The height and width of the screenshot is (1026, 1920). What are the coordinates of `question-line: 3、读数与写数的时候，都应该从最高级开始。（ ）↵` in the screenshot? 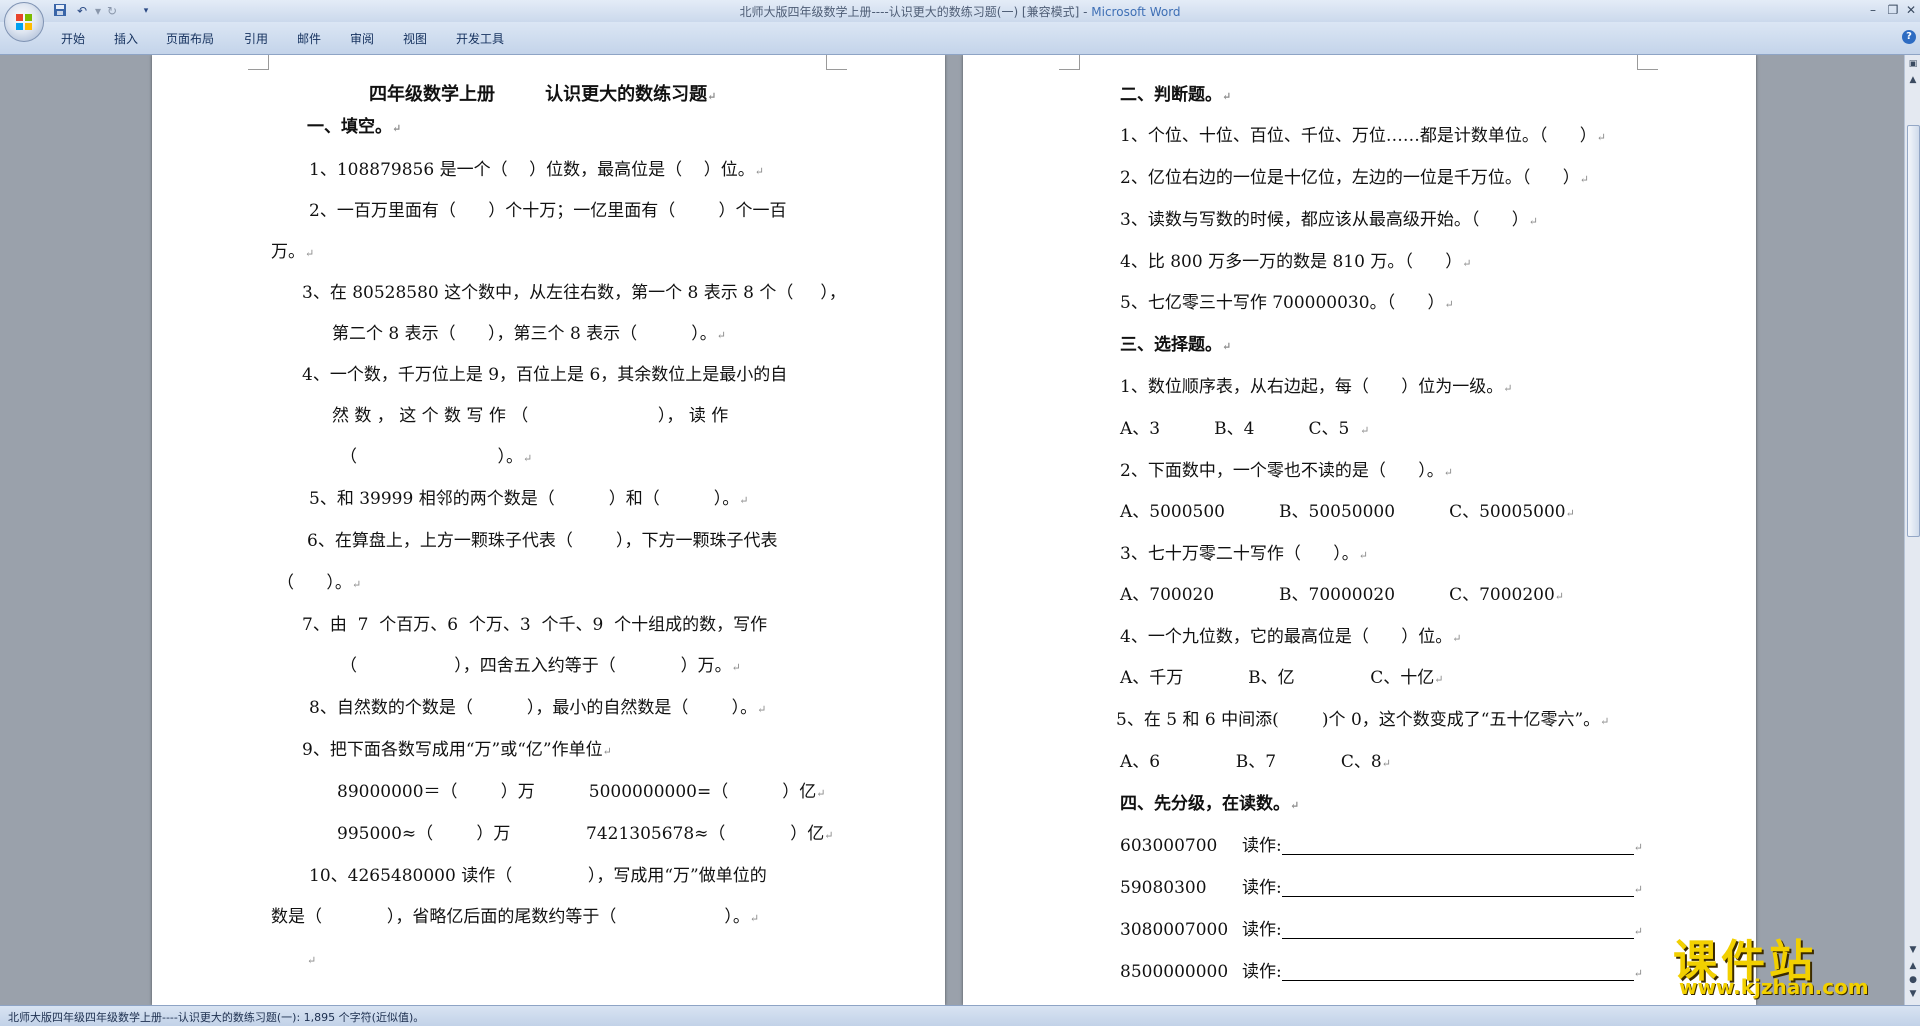 It's located at (1329, 220).